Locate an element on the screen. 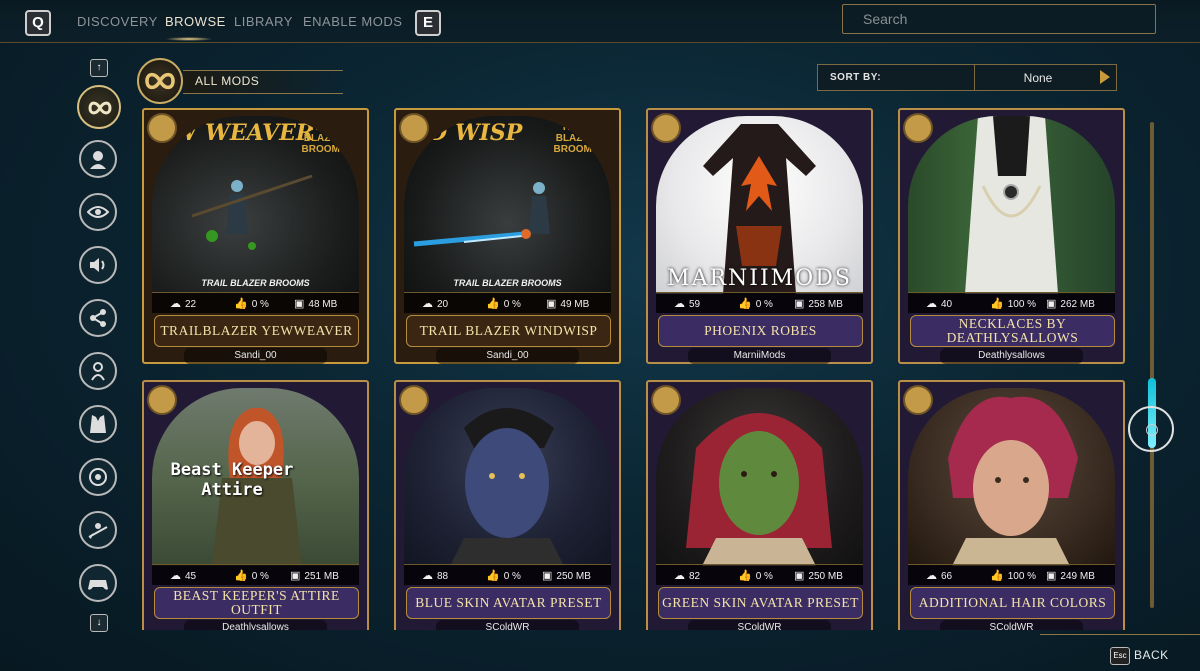 The image size is (1200, 671). mod-thumbnail: Beast Keeper Attire is located at coordinates (255, 477).